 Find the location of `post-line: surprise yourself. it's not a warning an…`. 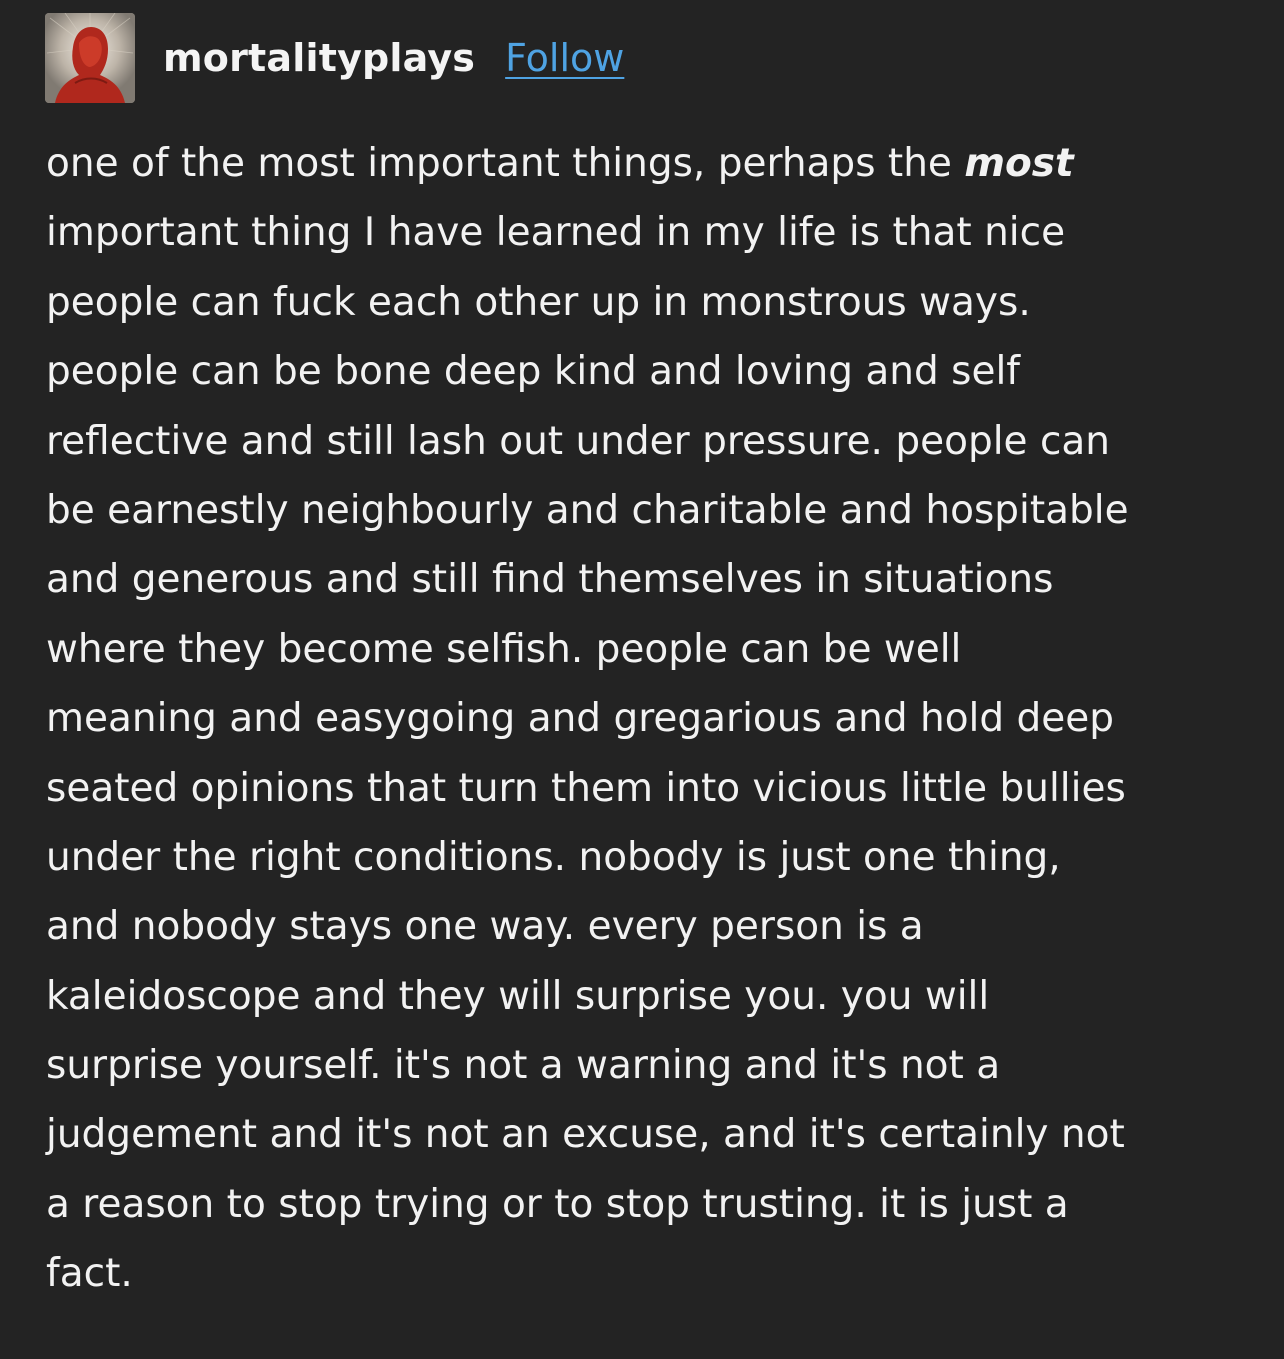

post-line: surprise yourself. it's not a warning an… is located at coordinates (523, 1066).